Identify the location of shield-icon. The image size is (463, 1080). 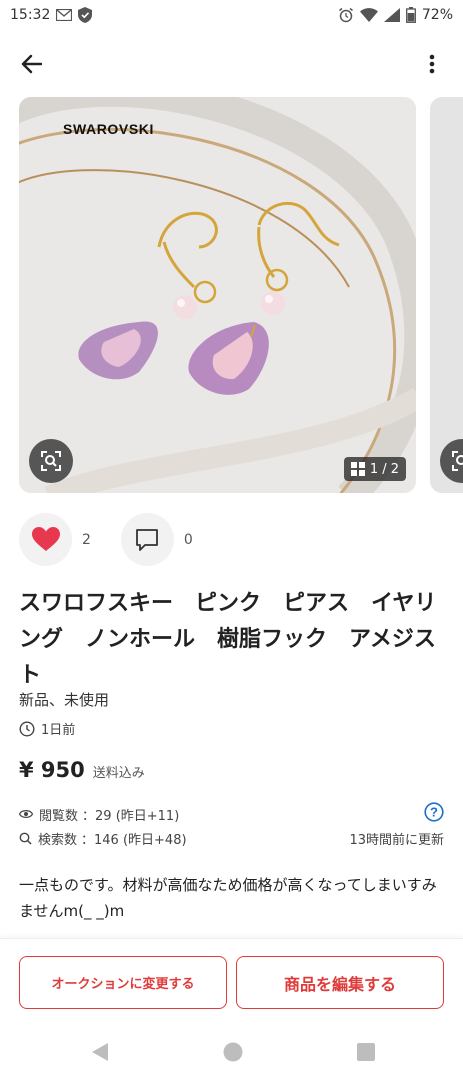
(85, 15).